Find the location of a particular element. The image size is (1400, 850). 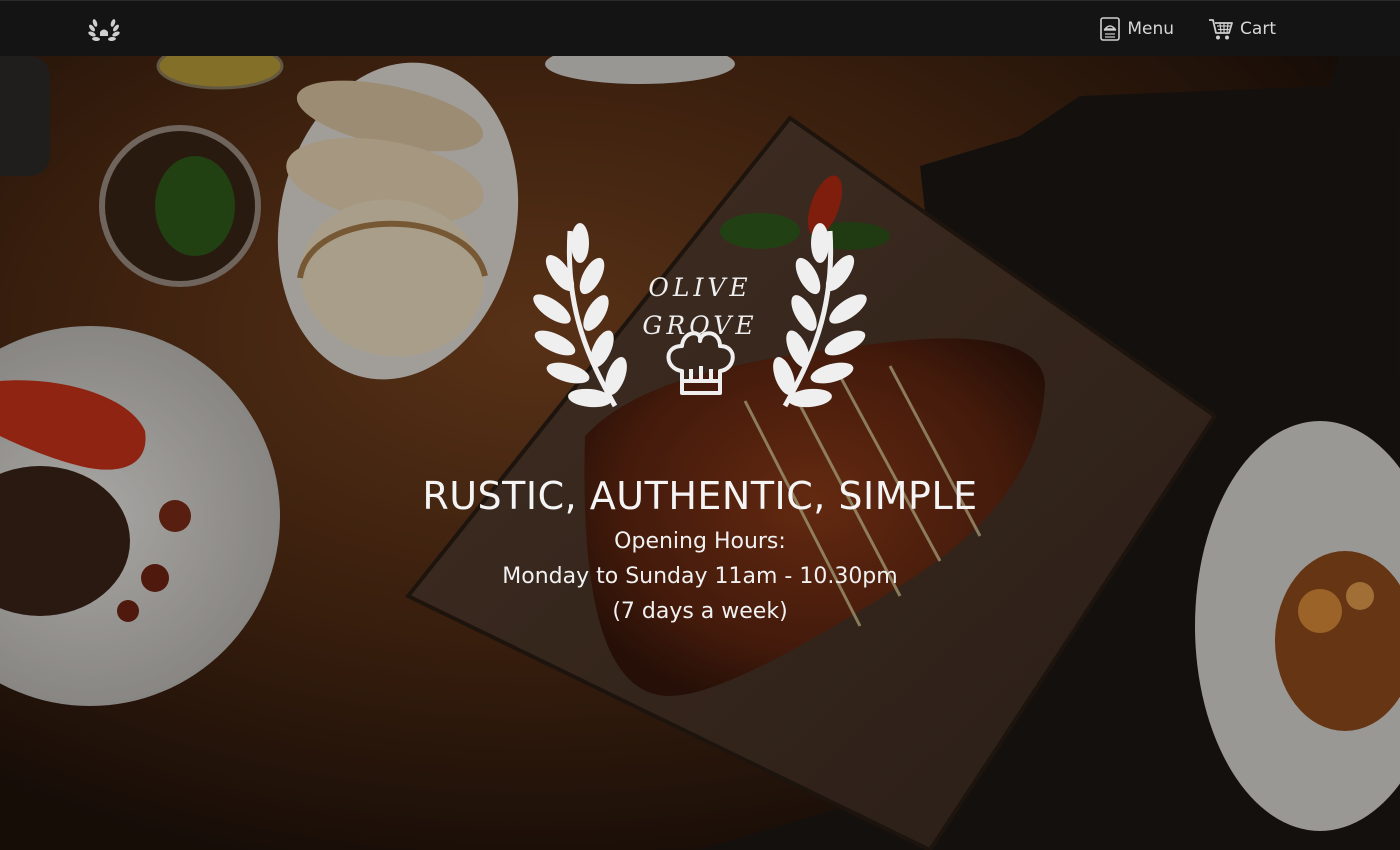

opening-hours-days: Monday to Sunday 11am - 10.30pm is located at coordinates (700, 576).